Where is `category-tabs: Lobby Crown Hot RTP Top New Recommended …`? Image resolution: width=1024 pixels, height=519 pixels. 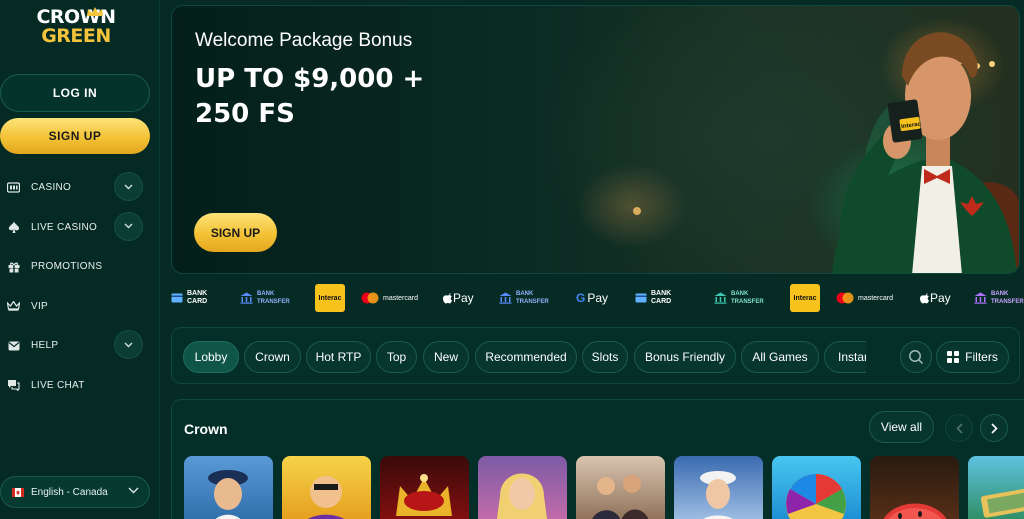 category-tabs: Lobby Crown Hot RTP Top New Recommended … is located at coordinates (519, 356).